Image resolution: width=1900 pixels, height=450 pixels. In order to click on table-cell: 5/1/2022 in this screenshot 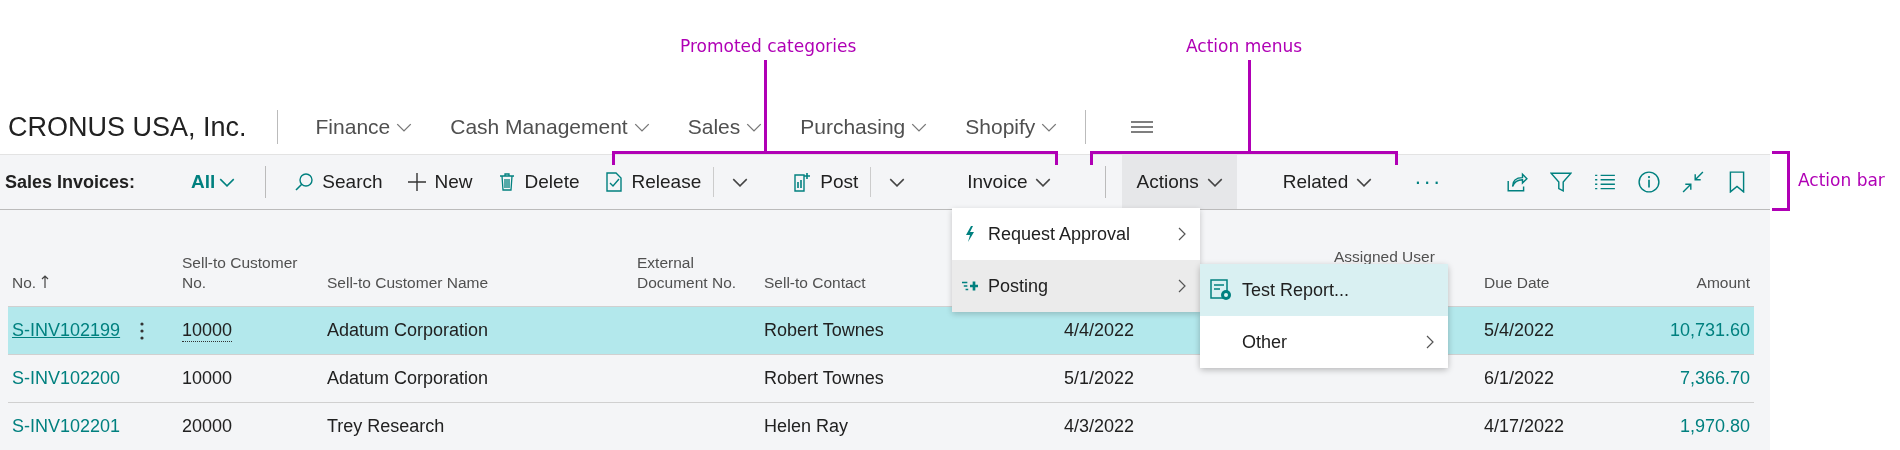, I will do `click(1099, 378)`.